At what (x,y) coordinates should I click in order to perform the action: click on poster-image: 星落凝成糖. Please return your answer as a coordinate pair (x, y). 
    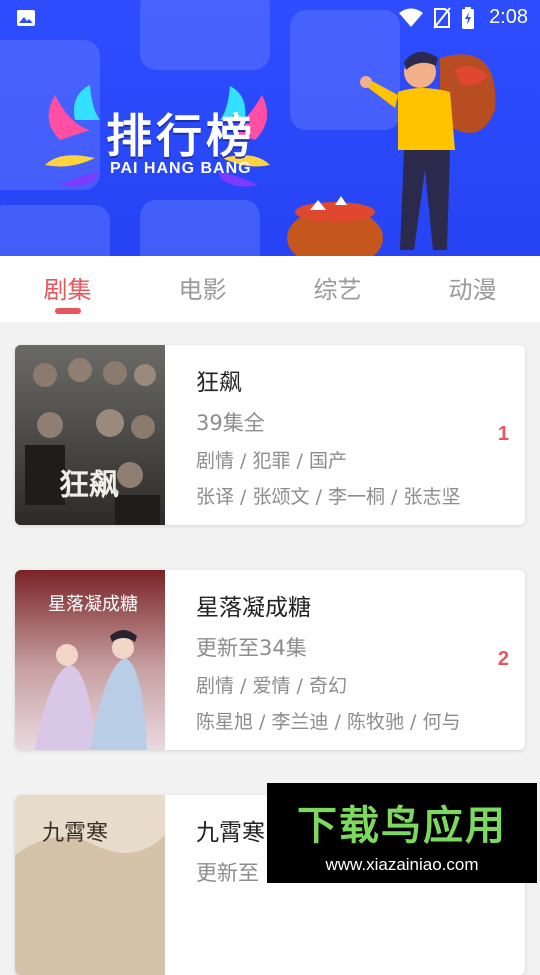
    Looking at the image, I should click on (90, 660).